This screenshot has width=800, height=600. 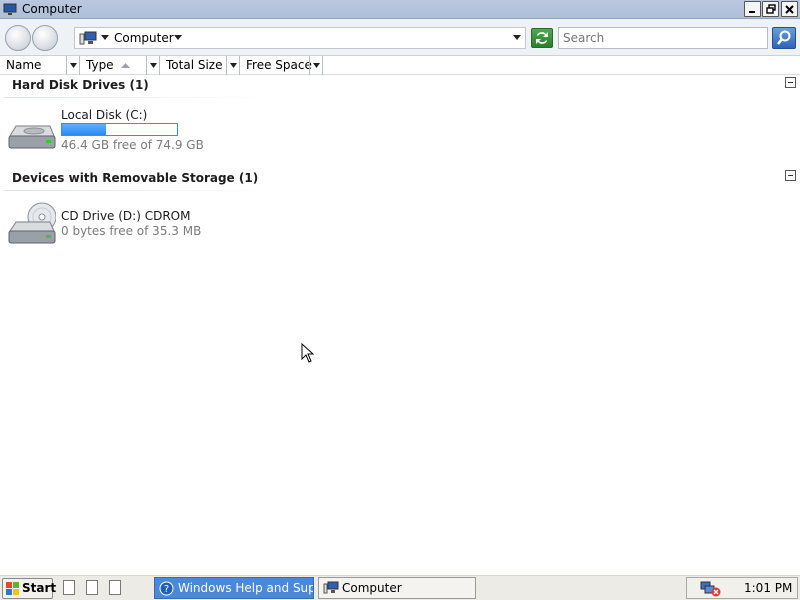 I want to click on hard-drive-icon, so click(x=31, y=136).